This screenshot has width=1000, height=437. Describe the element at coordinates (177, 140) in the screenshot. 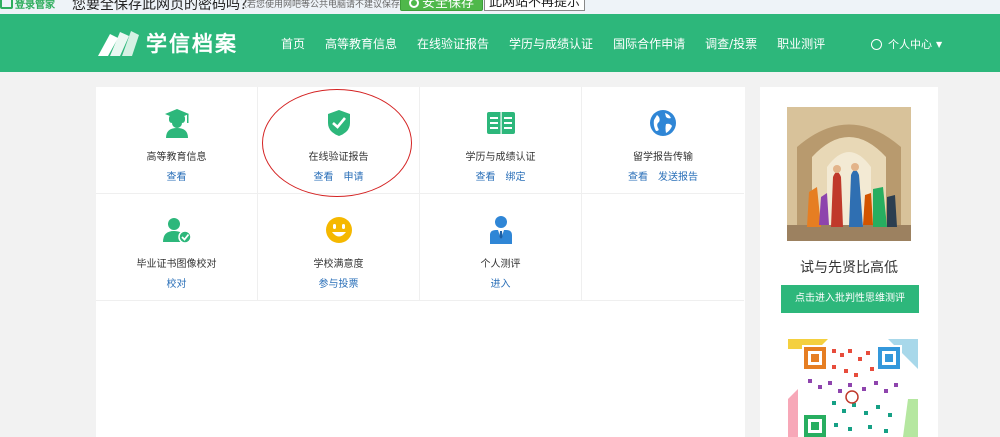

I see `service-higher-education: 高等教育信息 查看` at that location.